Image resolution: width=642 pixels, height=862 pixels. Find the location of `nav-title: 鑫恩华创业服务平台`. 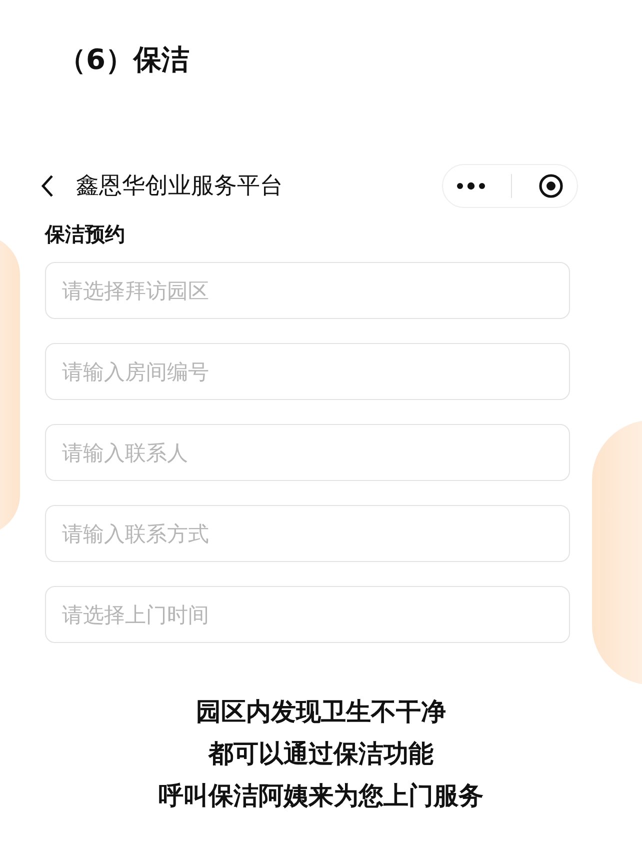

nav-title: 鑫恩华创业服务平台 is located at coordinates (179, 186).